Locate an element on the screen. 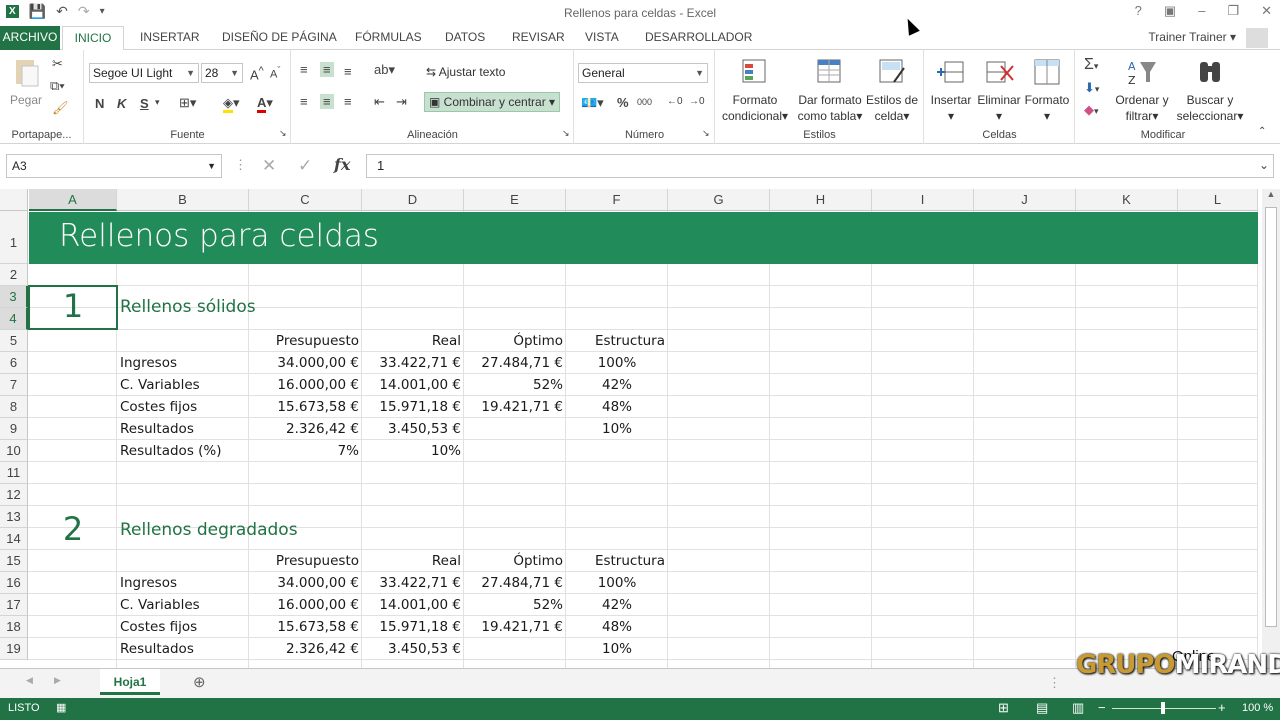  font-size-select: 28 ▼ is located at coordinates (222, 73).